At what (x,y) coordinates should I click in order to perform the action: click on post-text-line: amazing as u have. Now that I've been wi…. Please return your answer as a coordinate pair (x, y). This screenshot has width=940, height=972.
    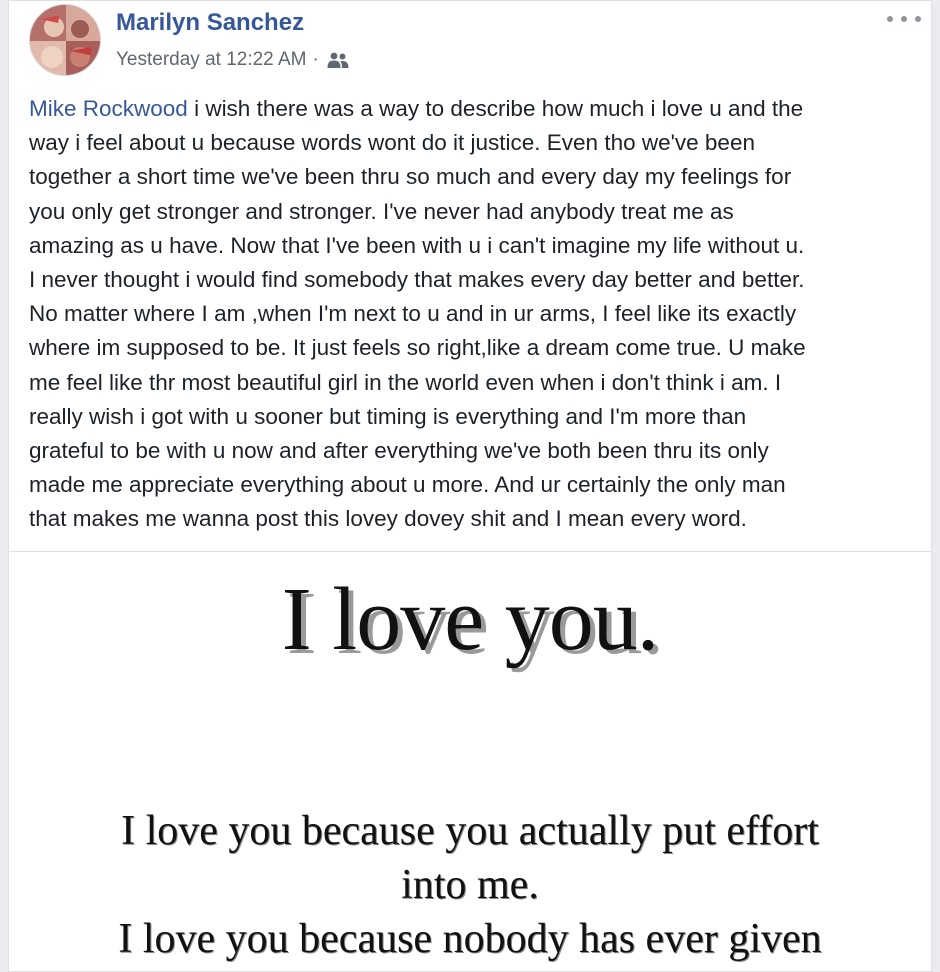
    Looking at the image, I should click on (417, 245).